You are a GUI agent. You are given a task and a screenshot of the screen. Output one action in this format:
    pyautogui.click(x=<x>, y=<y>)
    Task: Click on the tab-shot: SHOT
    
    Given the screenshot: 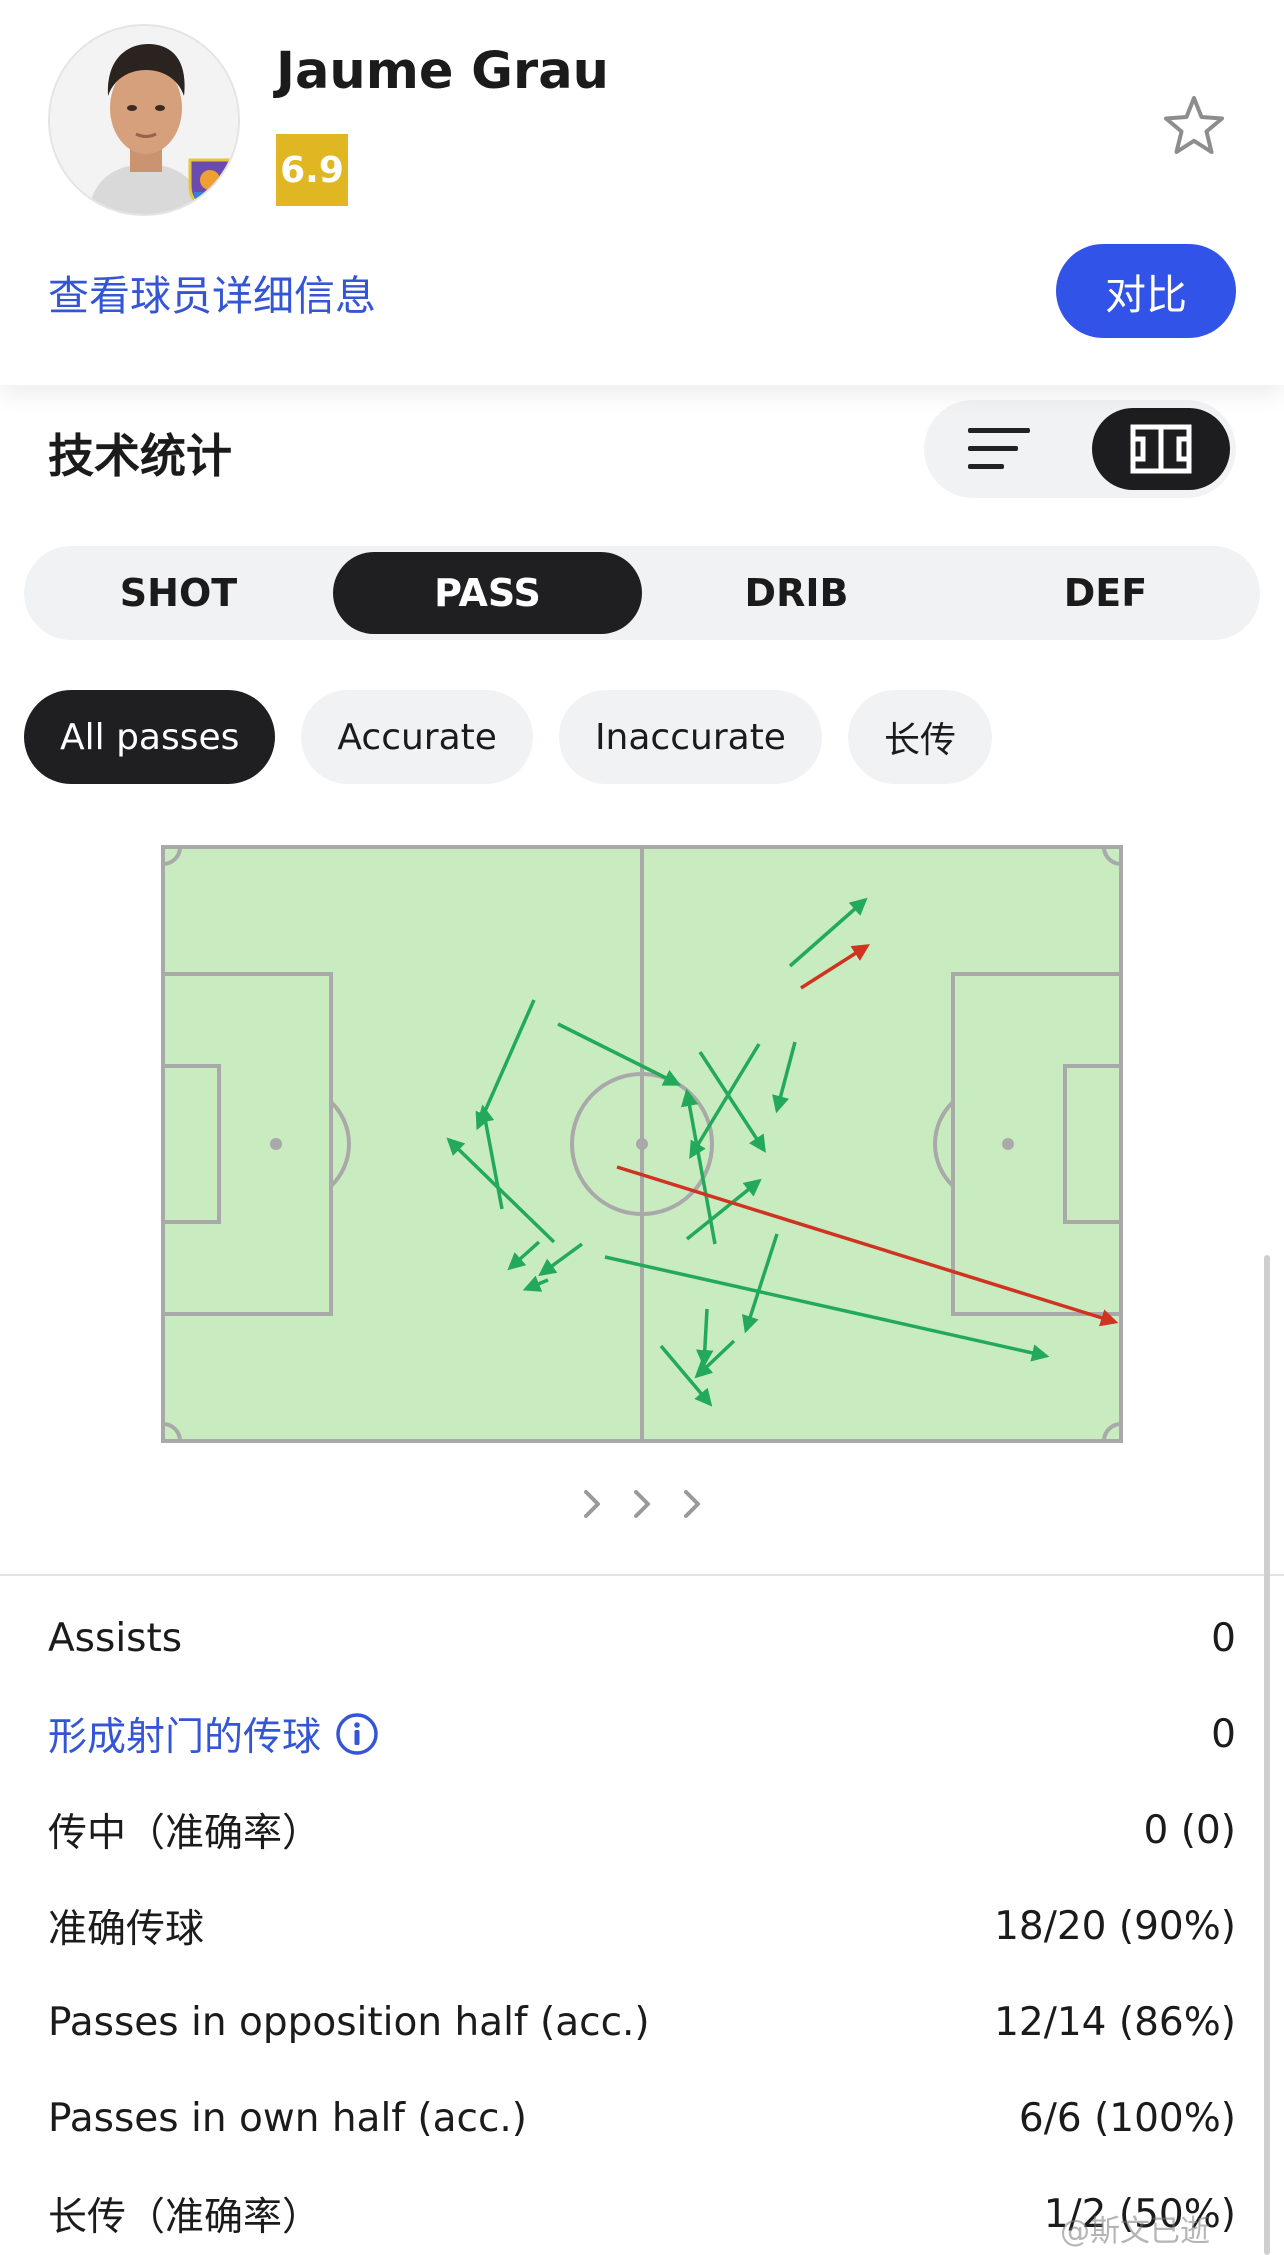 What is the action you would take?
    pyautogui.click(x=178, y=593)
    